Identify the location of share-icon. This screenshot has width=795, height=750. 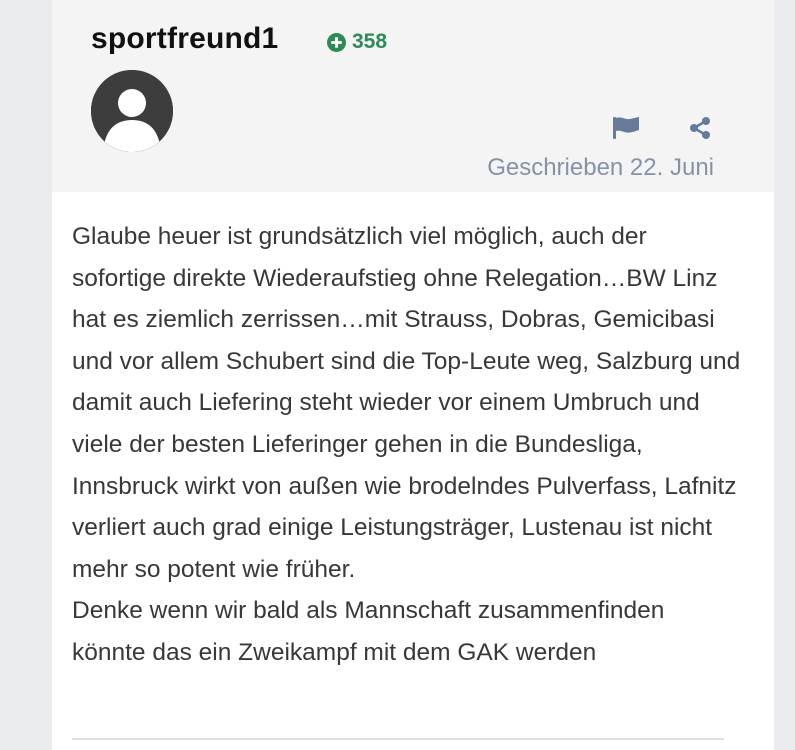
(700, 128).